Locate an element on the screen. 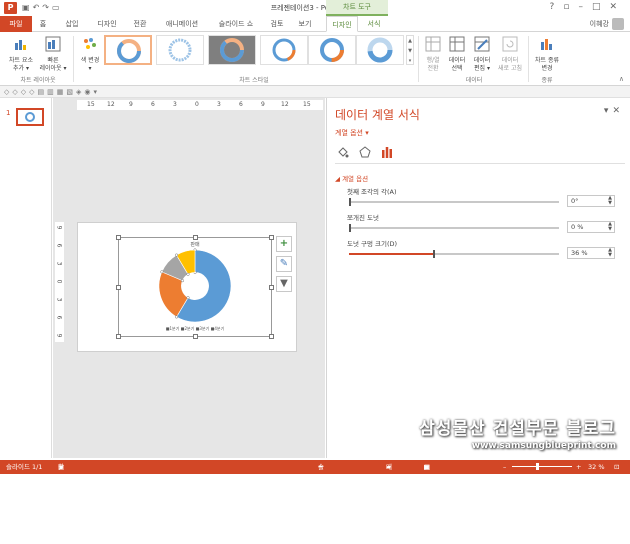 The width and height of the screenshot is (630, 544). window-buttons: ?▫–□✕ is located at coordinates (588, 7).